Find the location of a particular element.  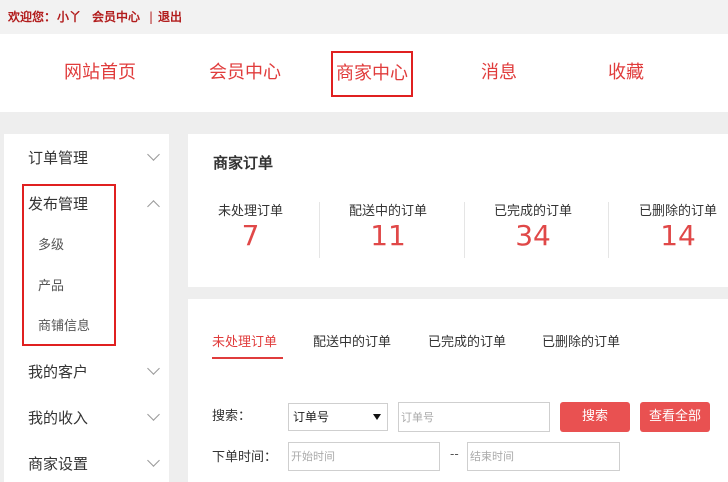

stat-completed: 已完成的订单 34 is located at coordinates (533, 228).